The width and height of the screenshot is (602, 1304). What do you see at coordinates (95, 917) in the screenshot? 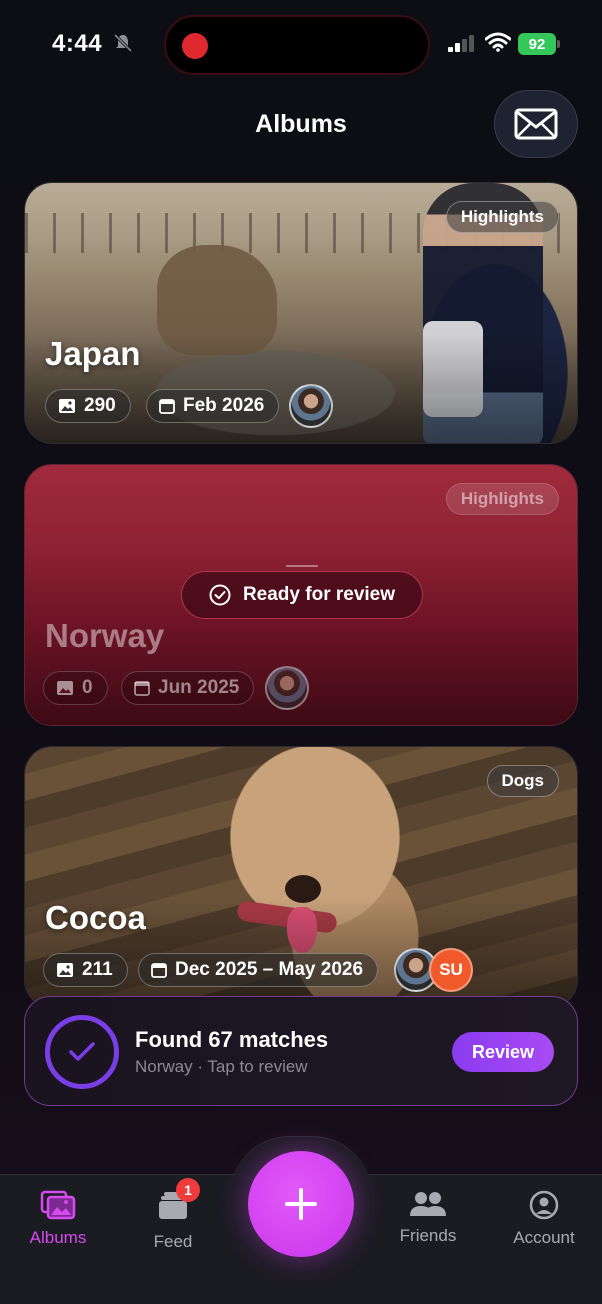
I see `album-title: Cocoa` at bounding box center [95, 917].